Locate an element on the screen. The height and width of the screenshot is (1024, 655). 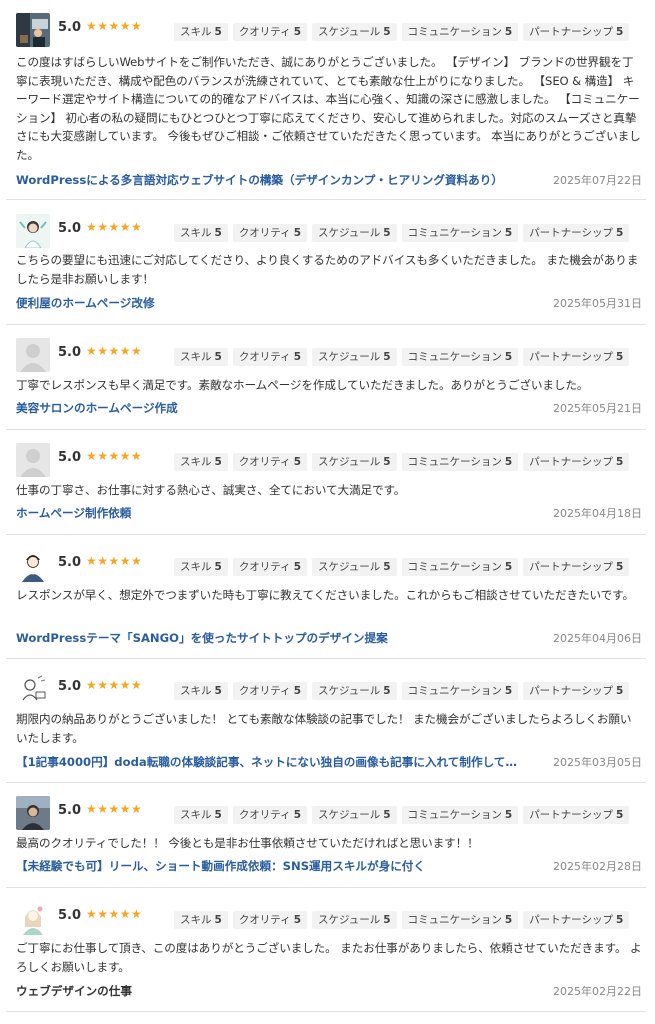
job-title-link: ウェブデザインの仕事 is located at coordinates (74, 991).